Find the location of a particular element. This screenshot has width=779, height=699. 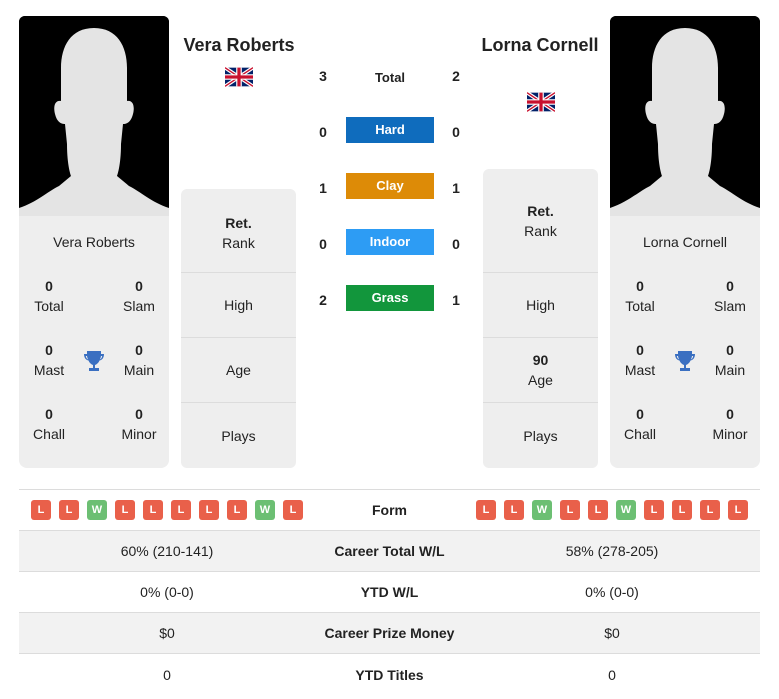

titles-mast: 0 Mast is located at coordinates (640, 368).